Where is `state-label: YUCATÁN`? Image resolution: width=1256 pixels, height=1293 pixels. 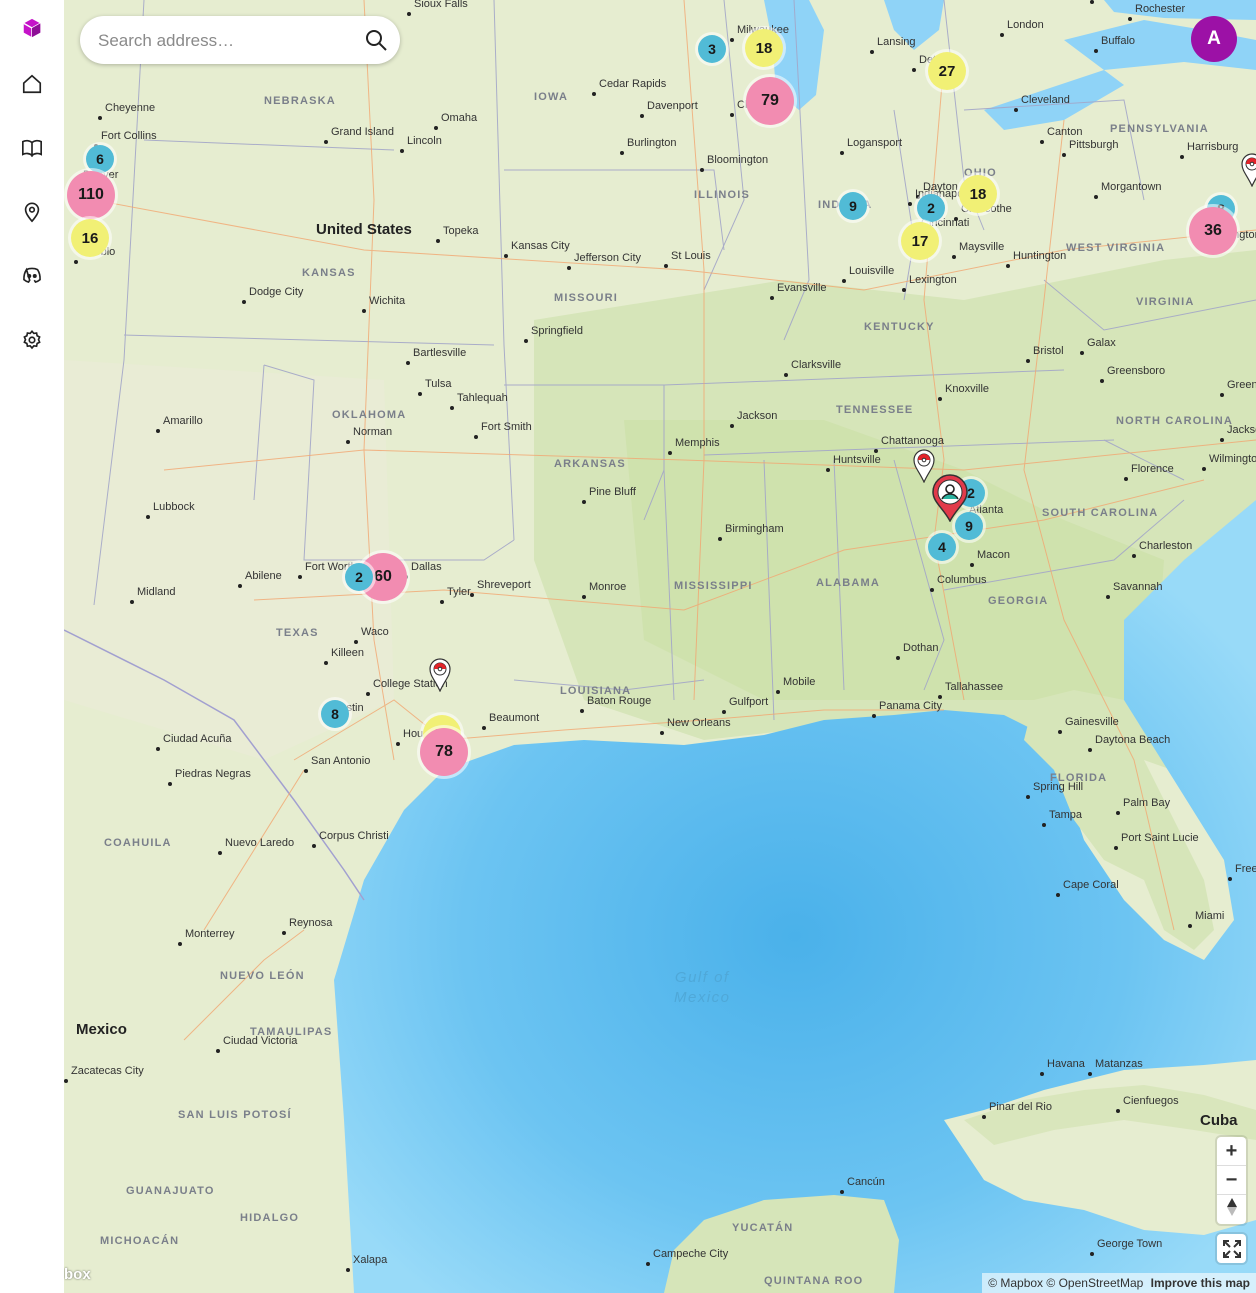
state-label: YUCATÁN is located at coordinates (763, 1228).